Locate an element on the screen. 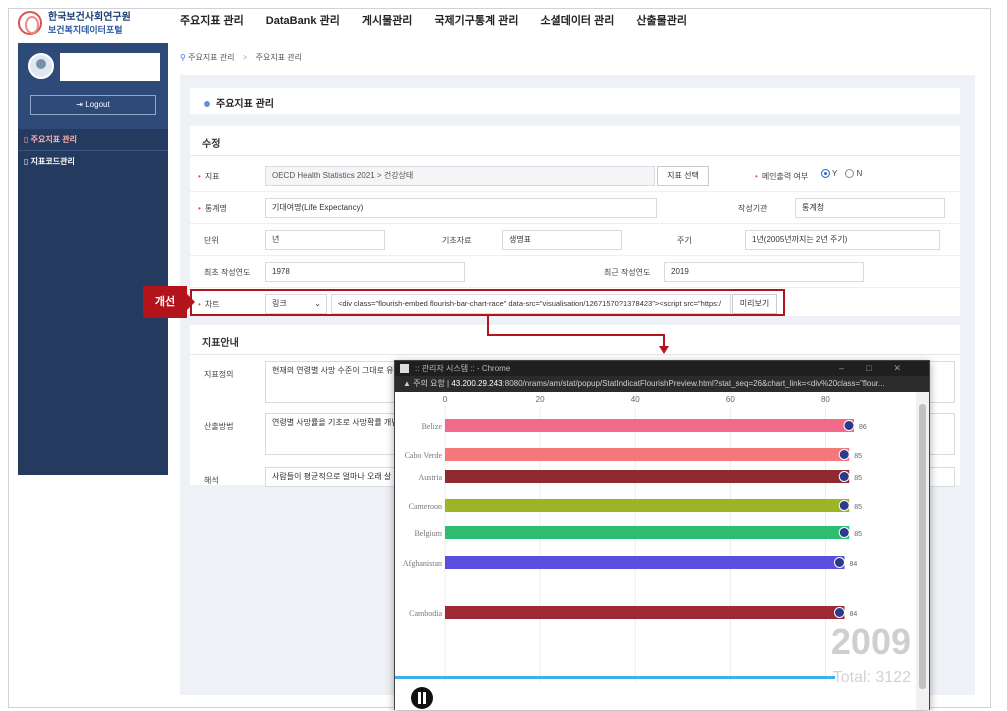  avatar is located at coordinates (41, 66).